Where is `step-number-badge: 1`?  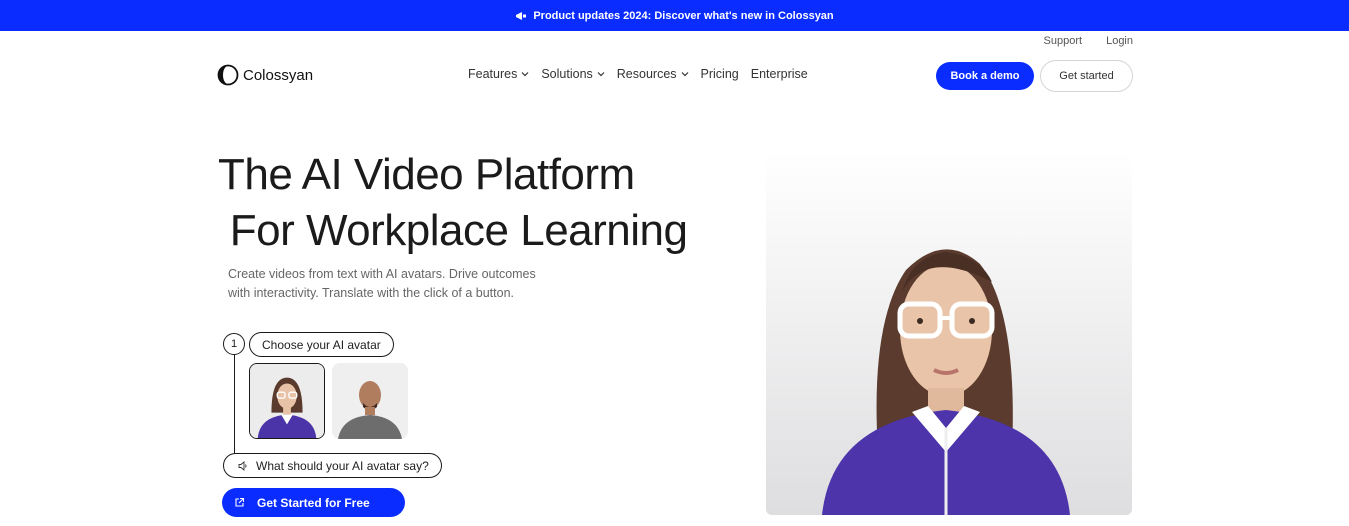
step-number-badge: 1 is located at coordinates (234, 344).